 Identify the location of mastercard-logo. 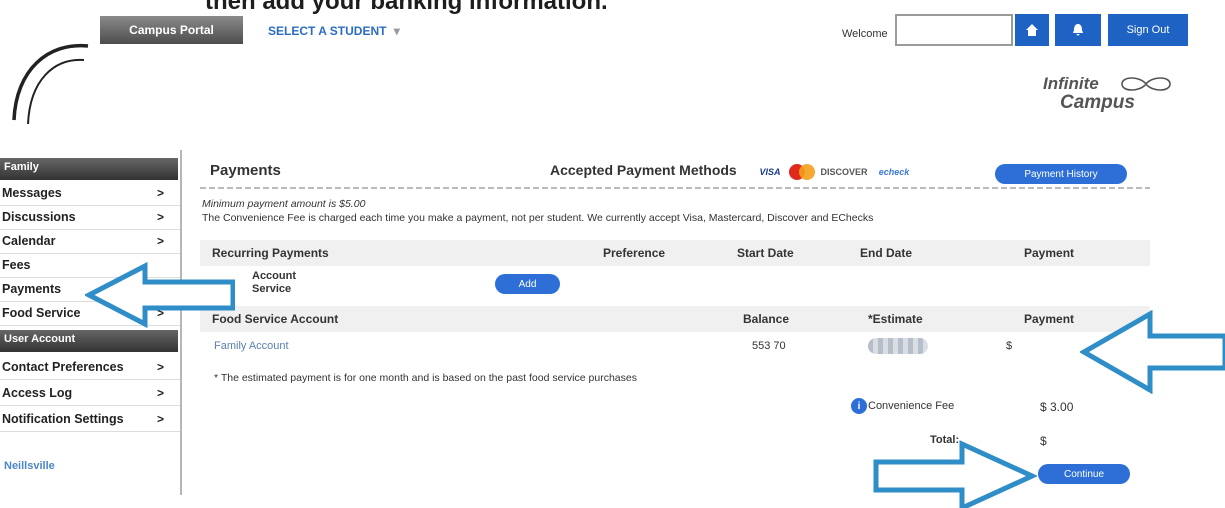
(802, 172).